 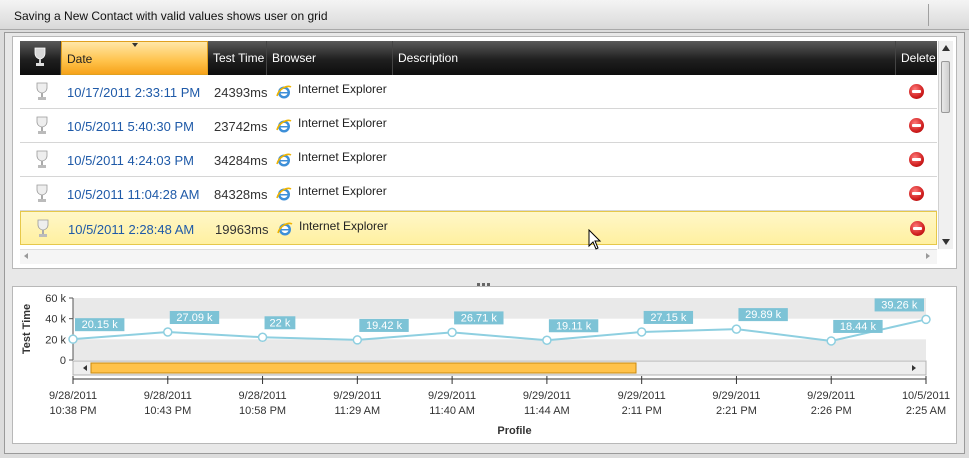 I want to click on y-tick-label: 20 k, so click(x=55, y=340).